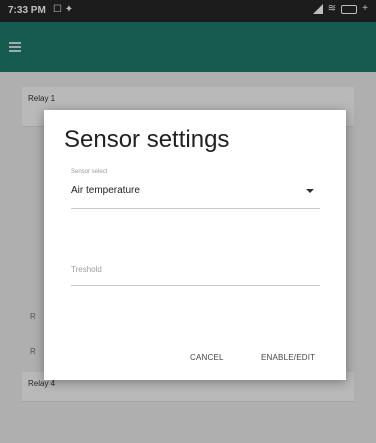  What do you see at coordinates (105, 190) in the screenshot?
I see `sensor-select-value: Air temperature` at bounding box center [105, 190].